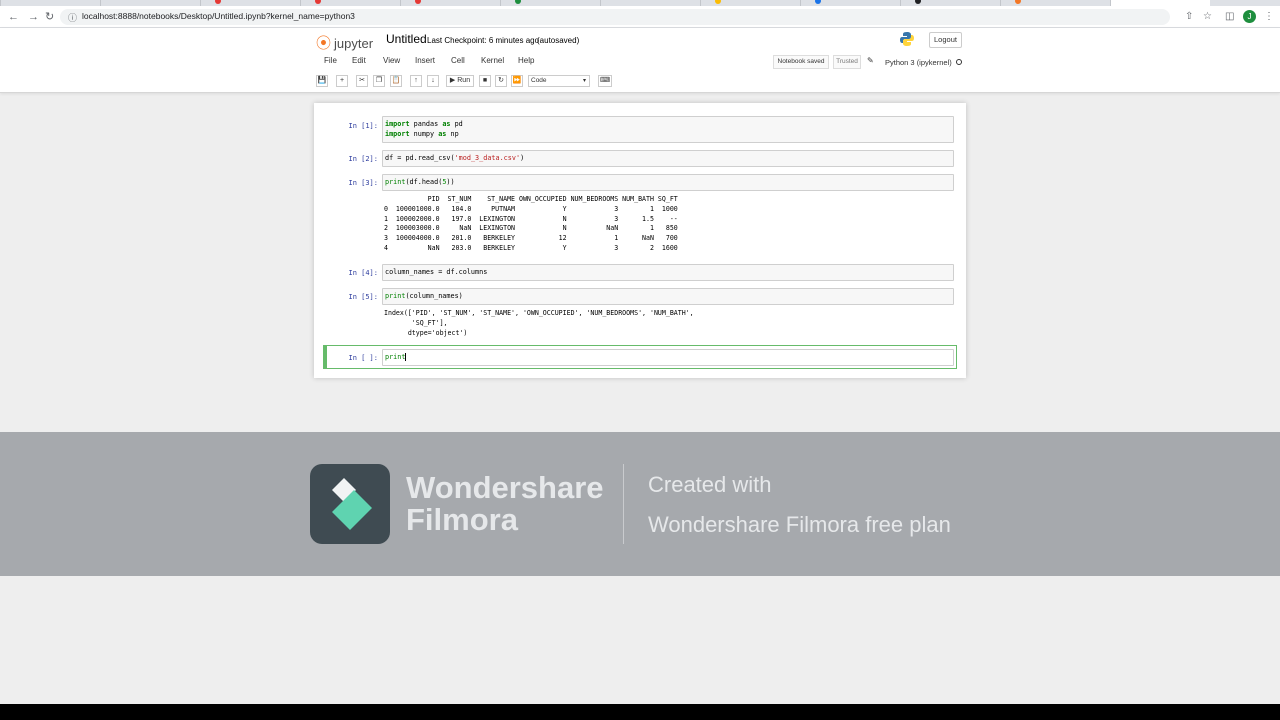 The image size is (1280, 720). I want to click on filmora-brand-line2: Filmora, so click(462, 519).